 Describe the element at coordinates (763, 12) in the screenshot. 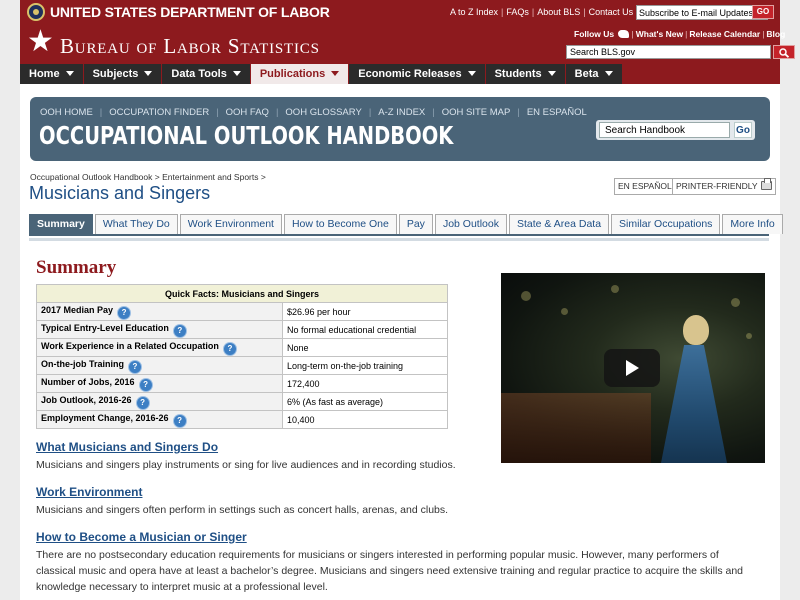

I see `email-go-button: GO` at that location.